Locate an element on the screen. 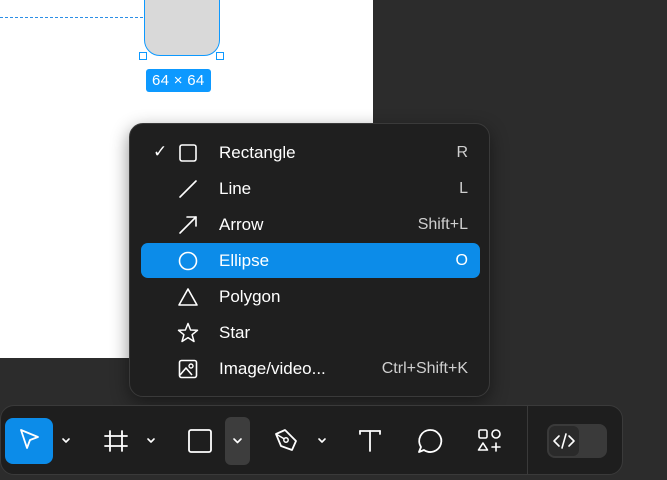 This screenshot has height=480, width=667. bottom-toolbar is located at coordinates (311, 440).